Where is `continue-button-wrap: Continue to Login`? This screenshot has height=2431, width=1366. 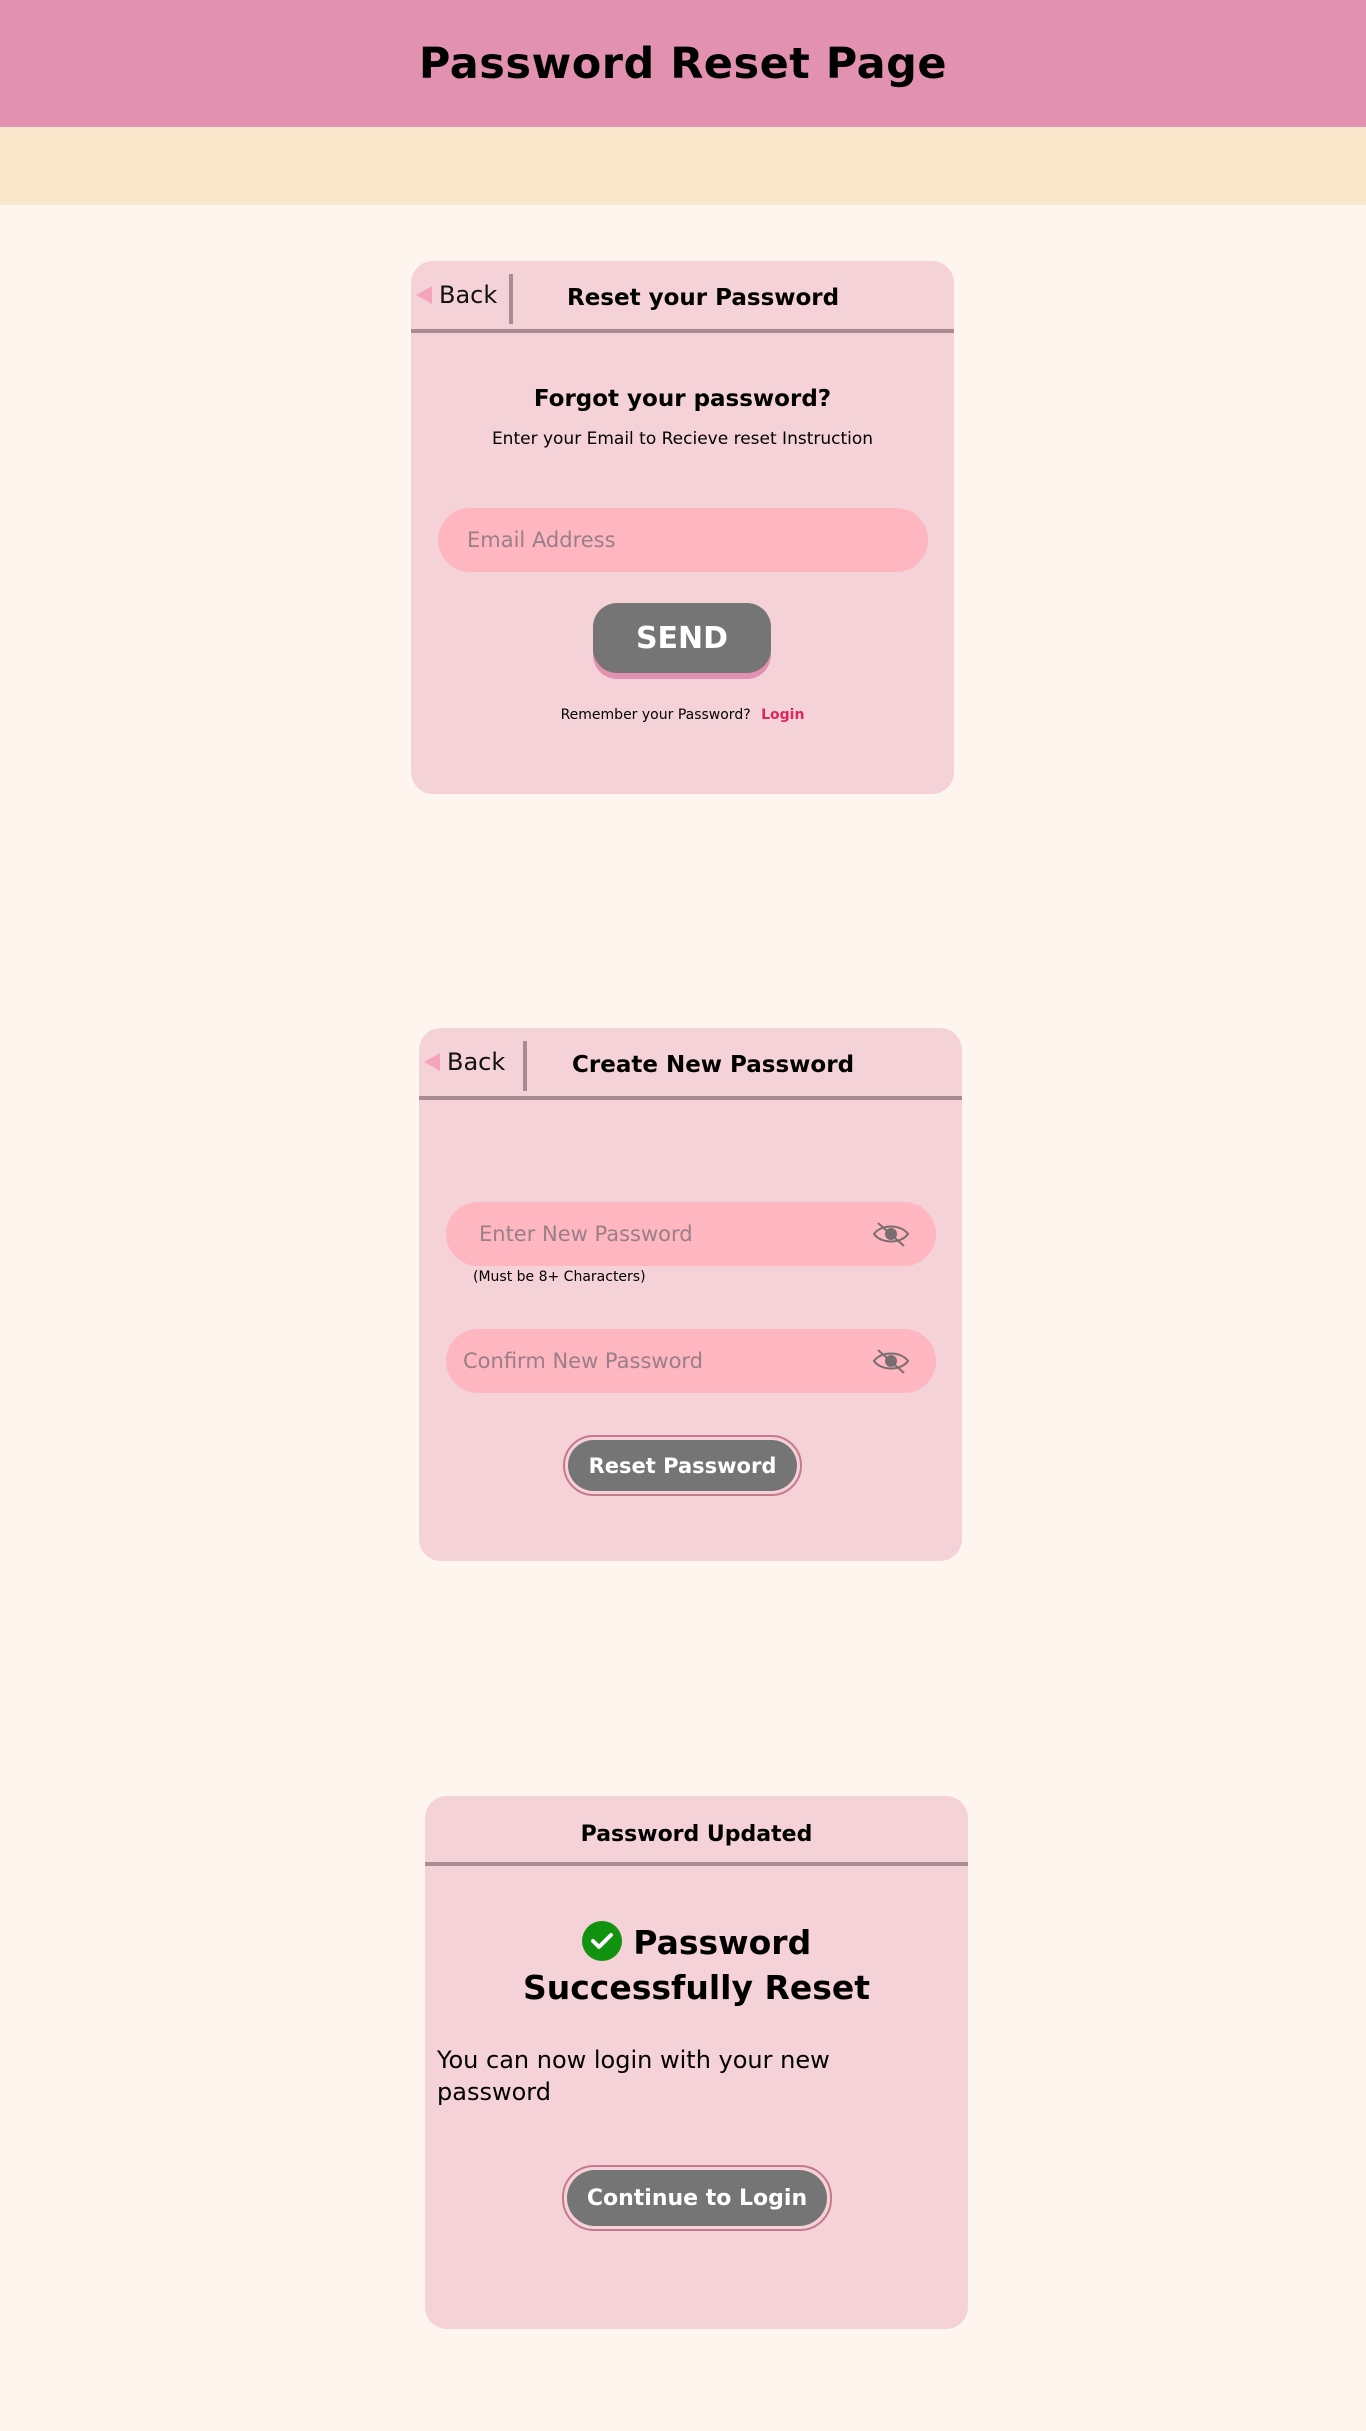 continue-button-wrap: Continue to Login is located at coordinates (697, 2198).